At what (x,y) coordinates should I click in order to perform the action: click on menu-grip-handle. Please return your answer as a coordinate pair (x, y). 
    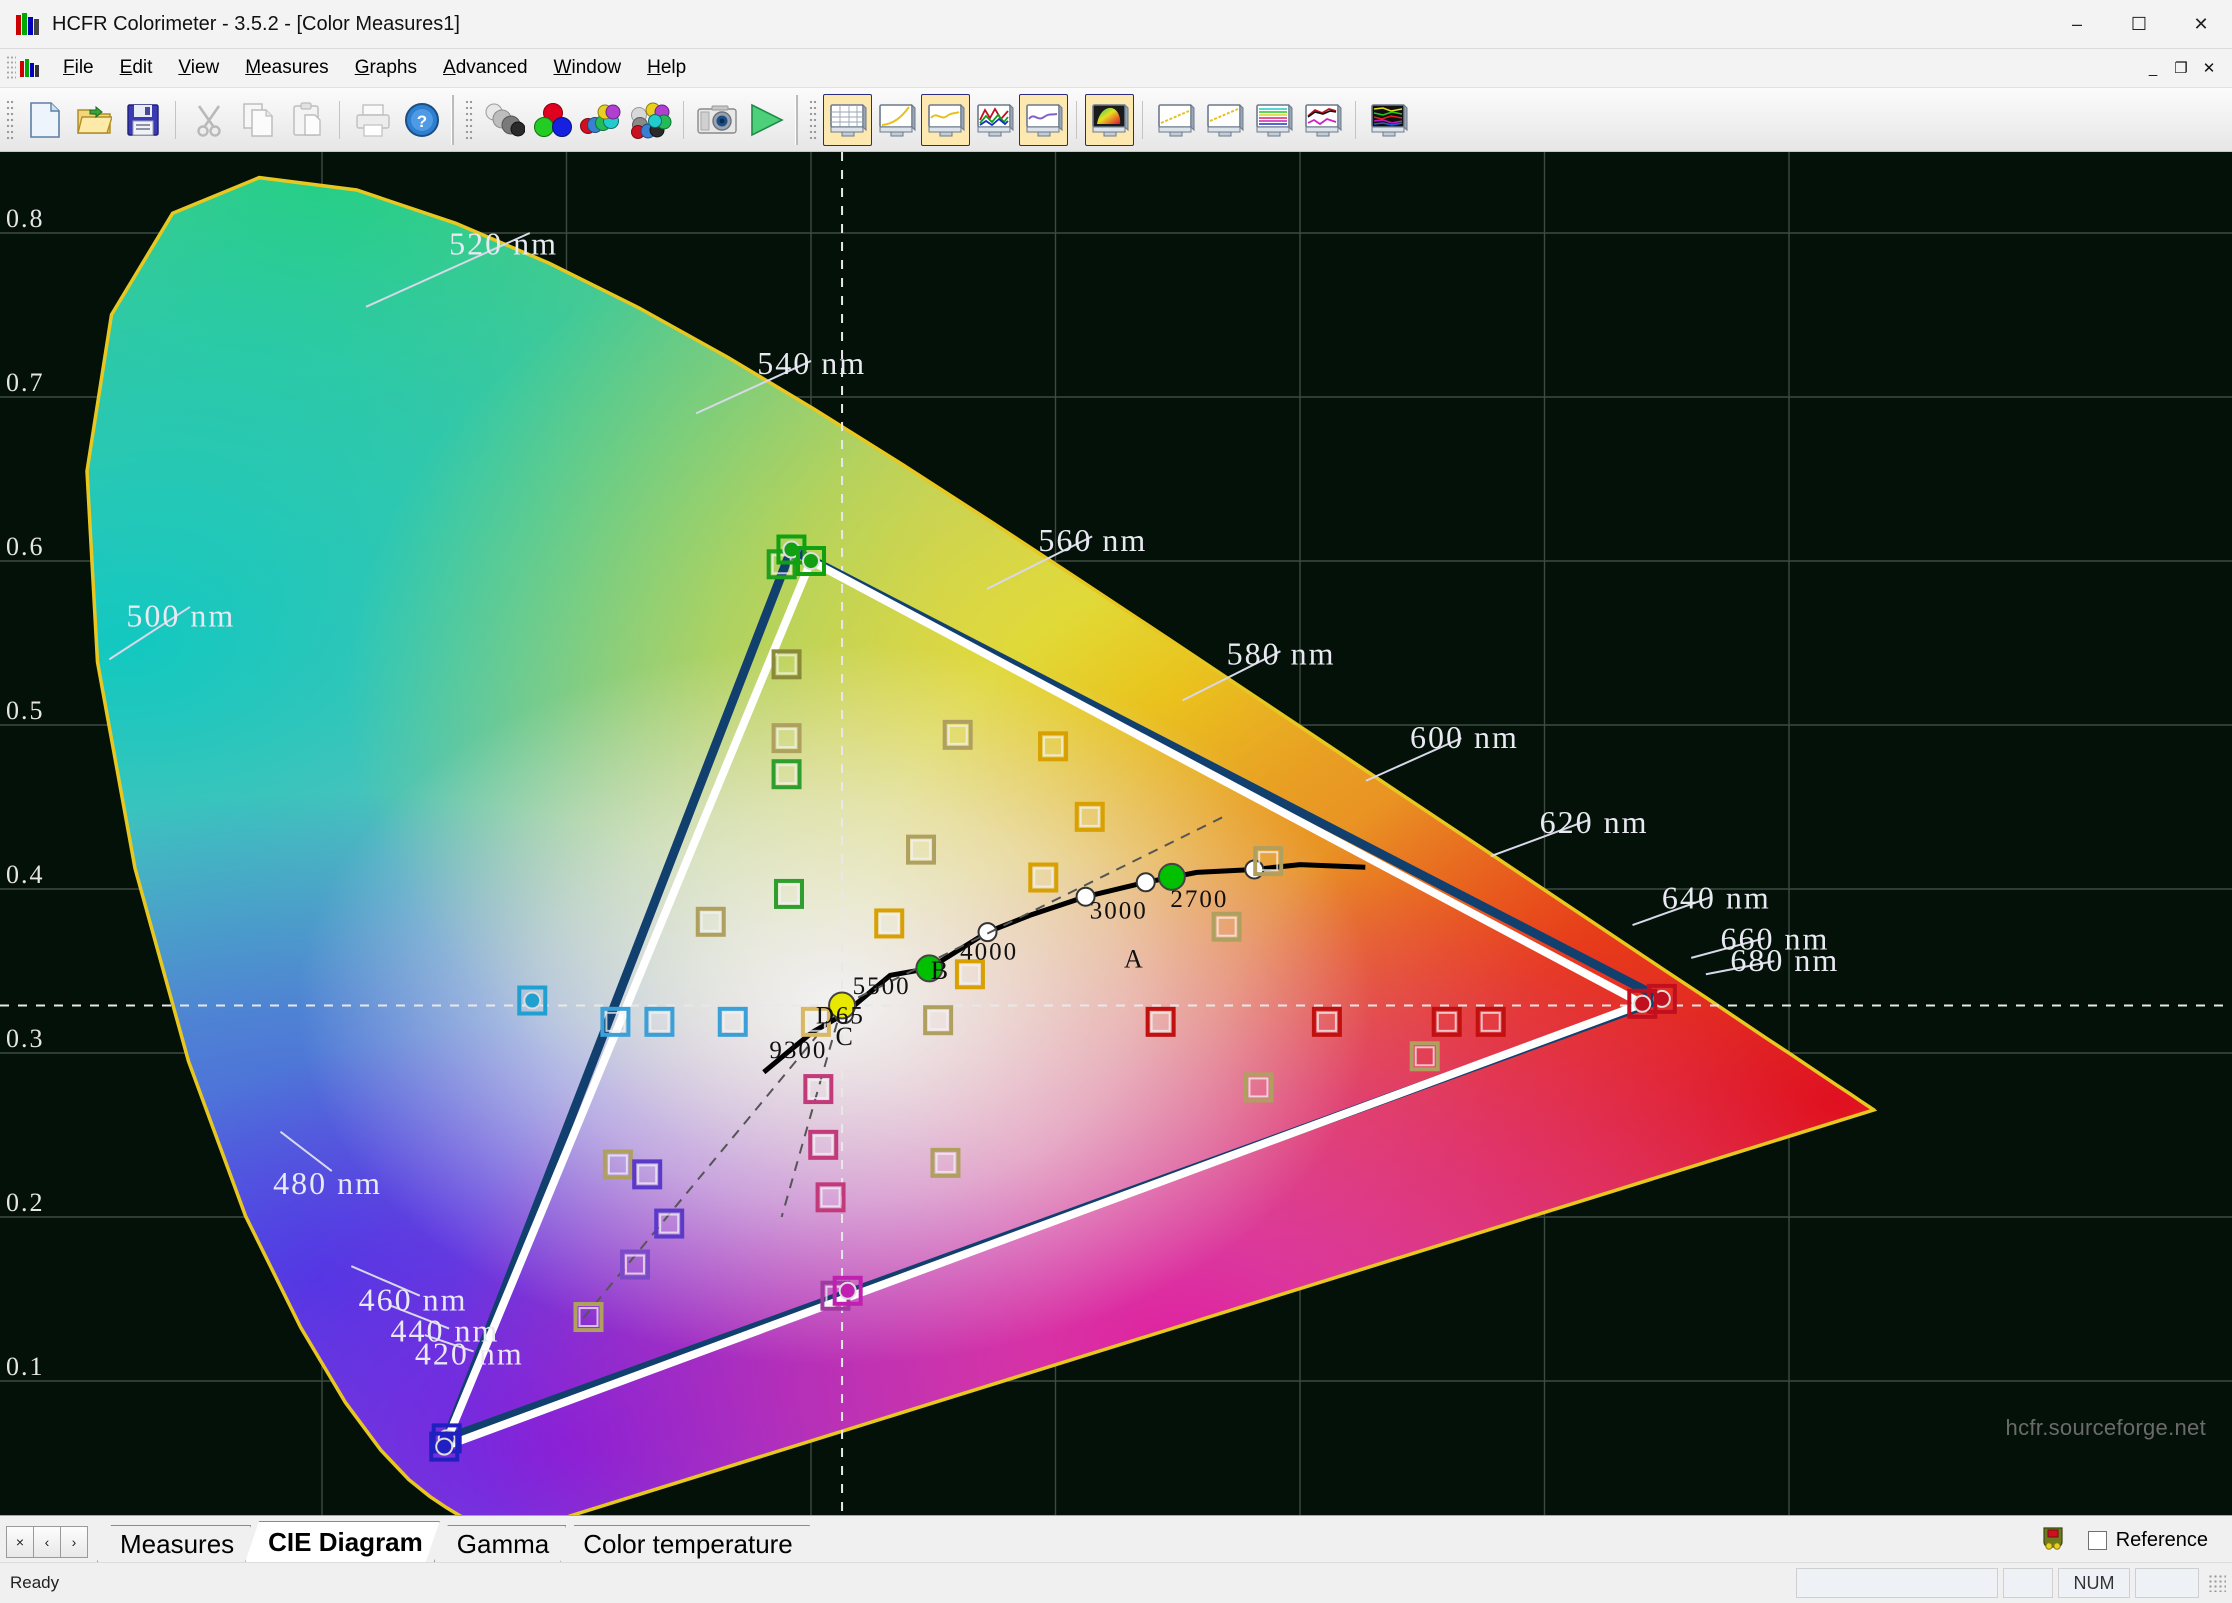
    Looking at the image, I should click on (11, 68).